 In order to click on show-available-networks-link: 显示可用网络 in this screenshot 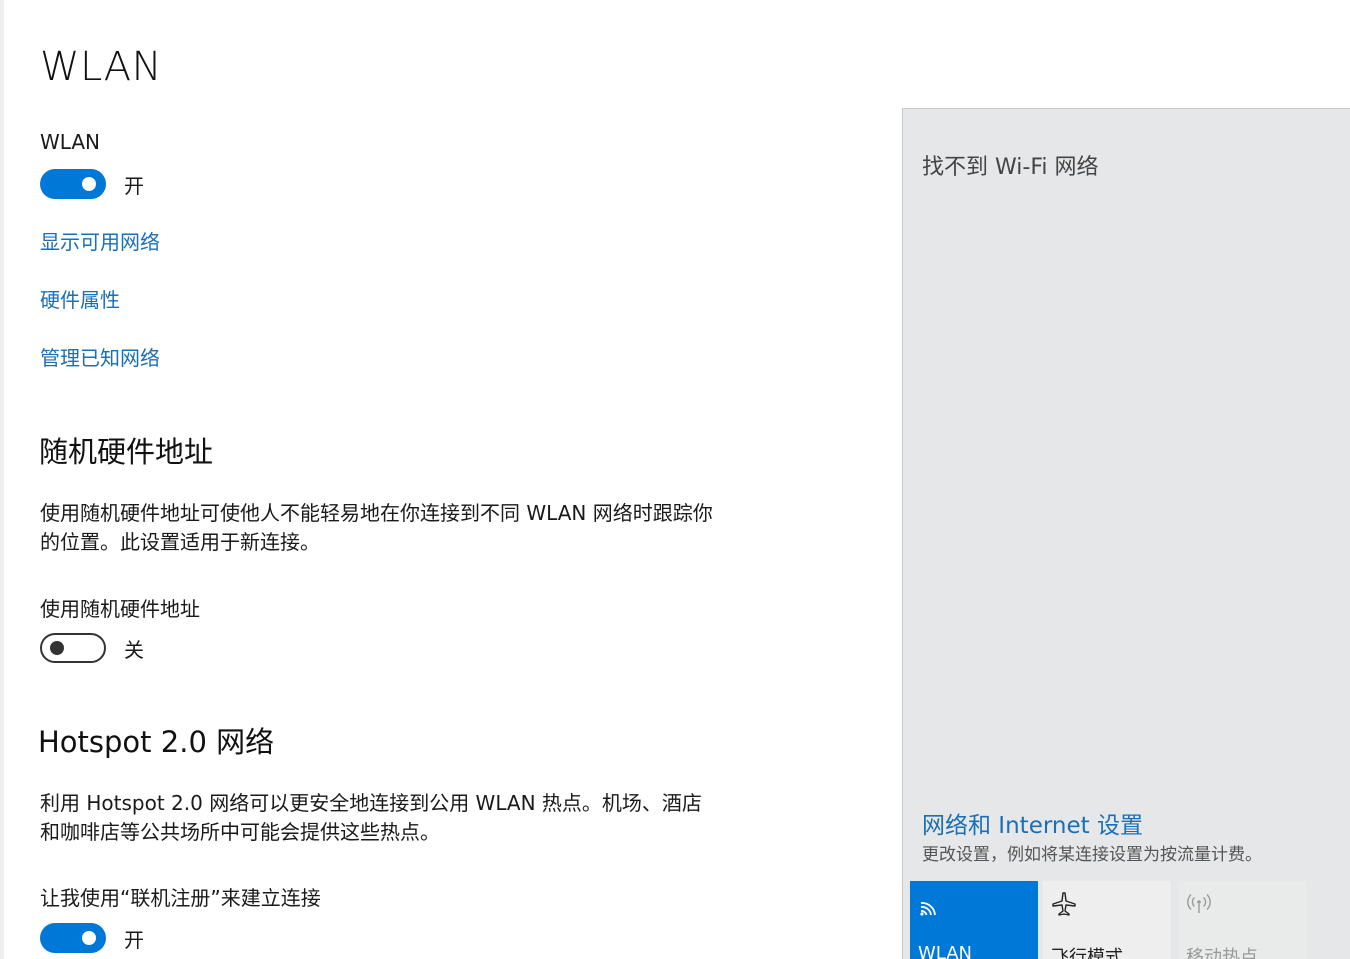, I will do `click(100, 240)`.